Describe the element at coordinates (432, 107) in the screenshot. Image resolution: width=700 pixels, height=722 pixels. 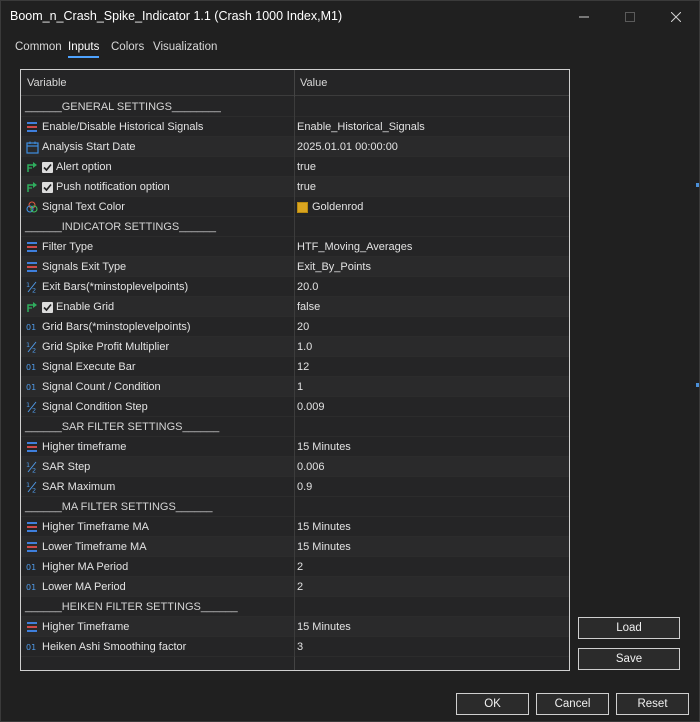
I see `value-cell` at that location.